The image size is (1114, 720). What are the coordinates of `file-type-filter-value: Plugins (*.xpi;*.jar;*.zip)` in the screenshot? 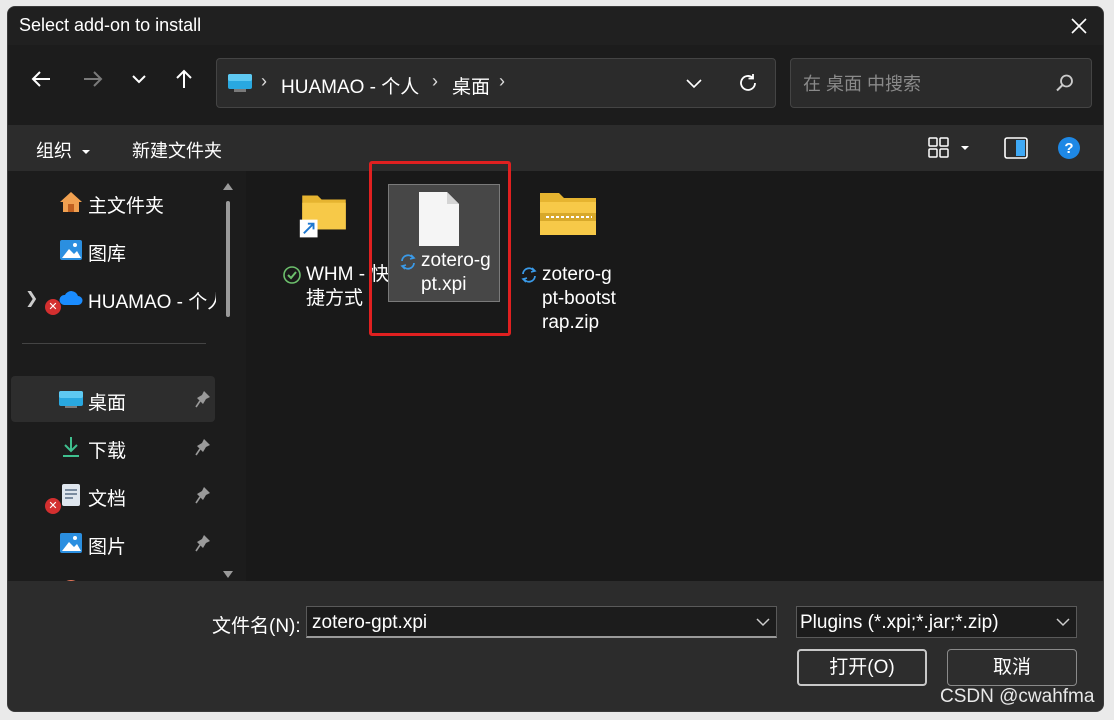 It's located at (899, 622).